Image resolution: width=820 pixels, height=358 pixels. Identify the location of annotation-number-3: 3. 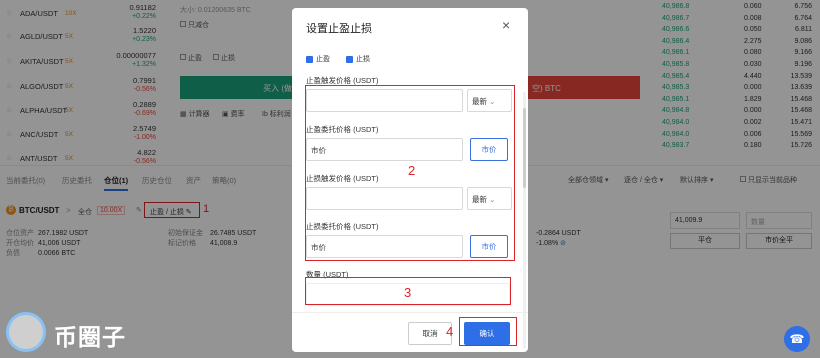
(408, 292).